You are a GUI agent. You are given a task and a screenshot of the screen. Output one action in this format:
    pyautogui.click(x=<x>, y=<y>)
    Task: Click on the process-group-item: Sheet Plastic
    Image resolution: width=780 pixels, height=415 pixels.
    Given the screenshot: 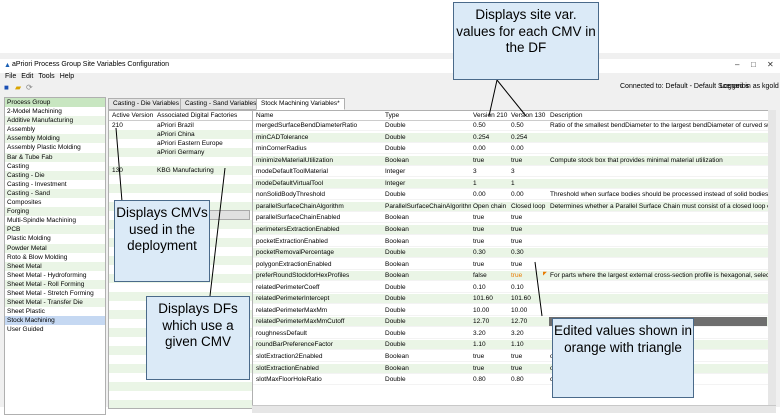 What is the action you would take?
    pyautogui.click(x=55, y=311)
    